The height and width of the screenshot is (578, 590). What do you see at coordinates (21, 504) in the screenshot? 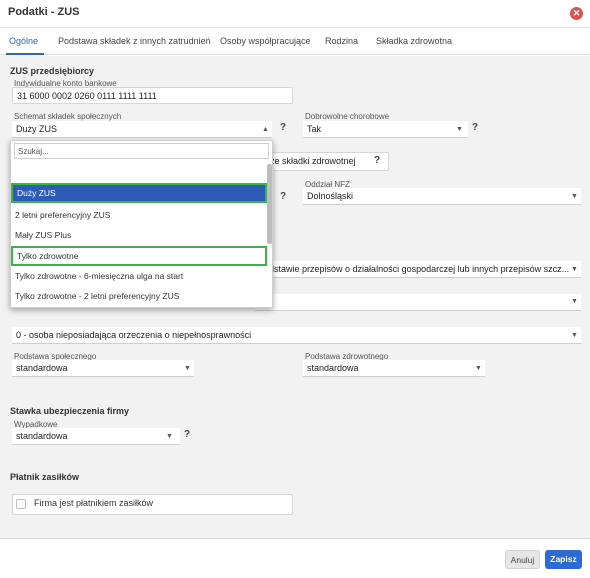
I see `payer-checkbox` at bounding box center [21, 504].